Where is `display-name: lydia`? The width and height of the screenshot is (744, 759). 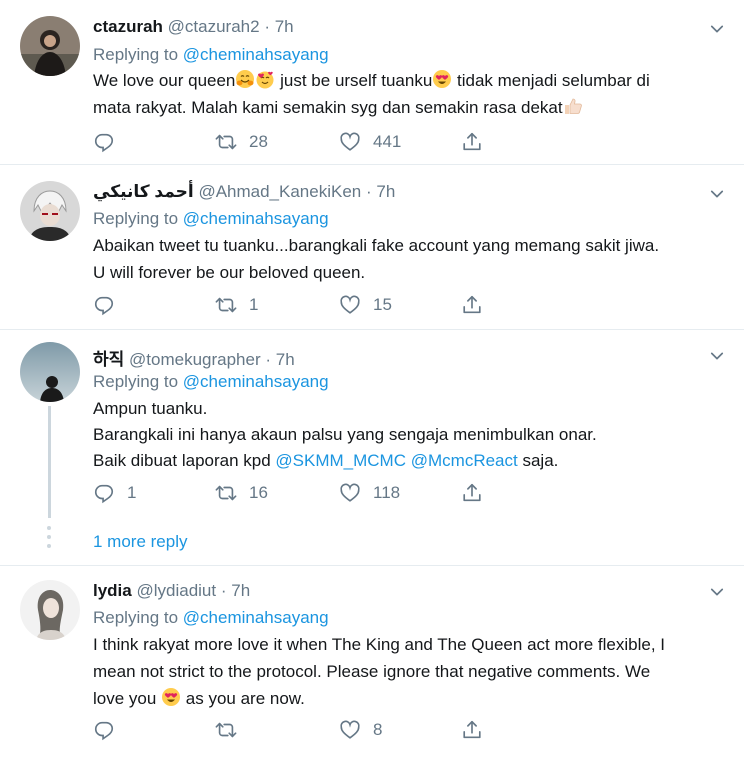 display-name: lydia is located at coordinates (112, 590).